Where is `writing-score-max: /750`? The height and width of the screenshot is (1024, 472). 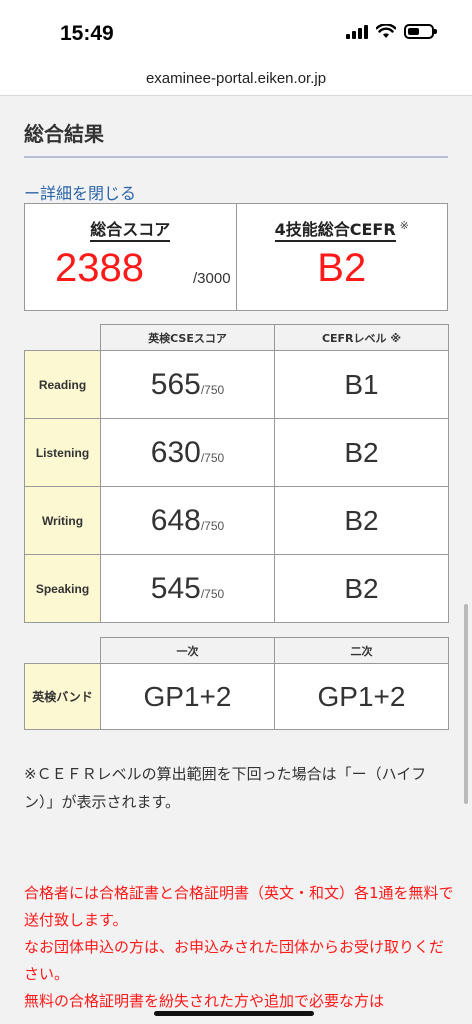
writing-score-max: /750 is located at coordinates (212, 525).